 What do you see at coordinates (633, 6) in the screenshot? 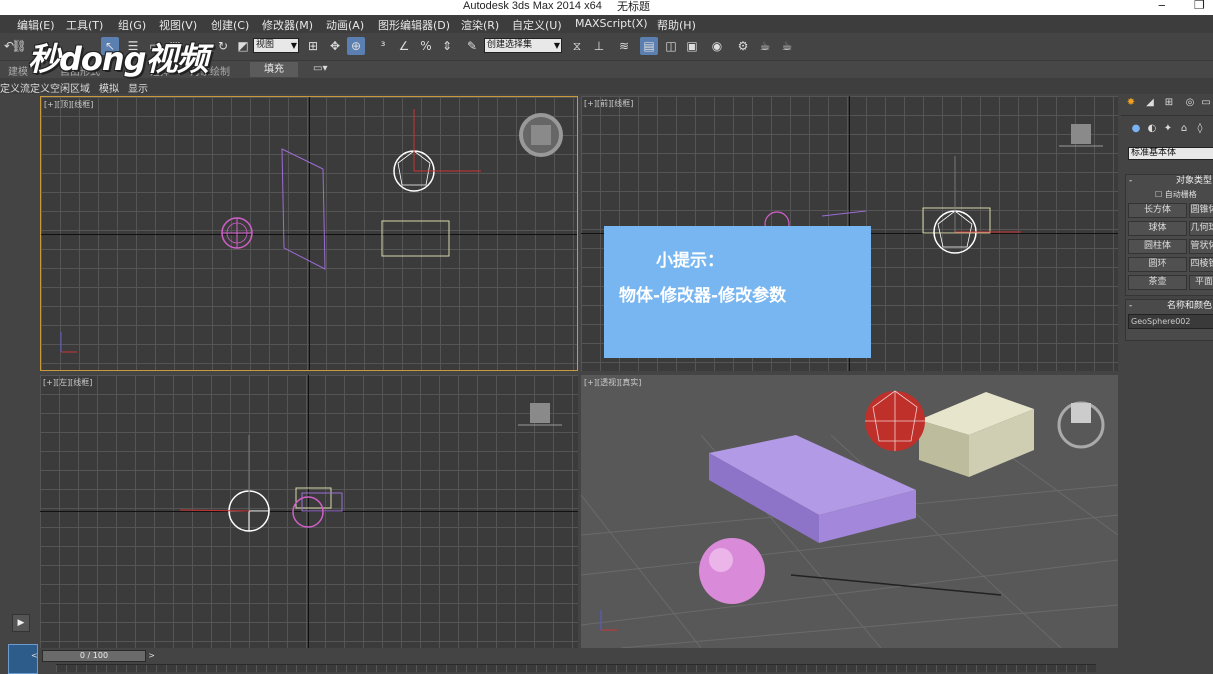
I see `document-title: 无标题` at bounding box center [633, 6].